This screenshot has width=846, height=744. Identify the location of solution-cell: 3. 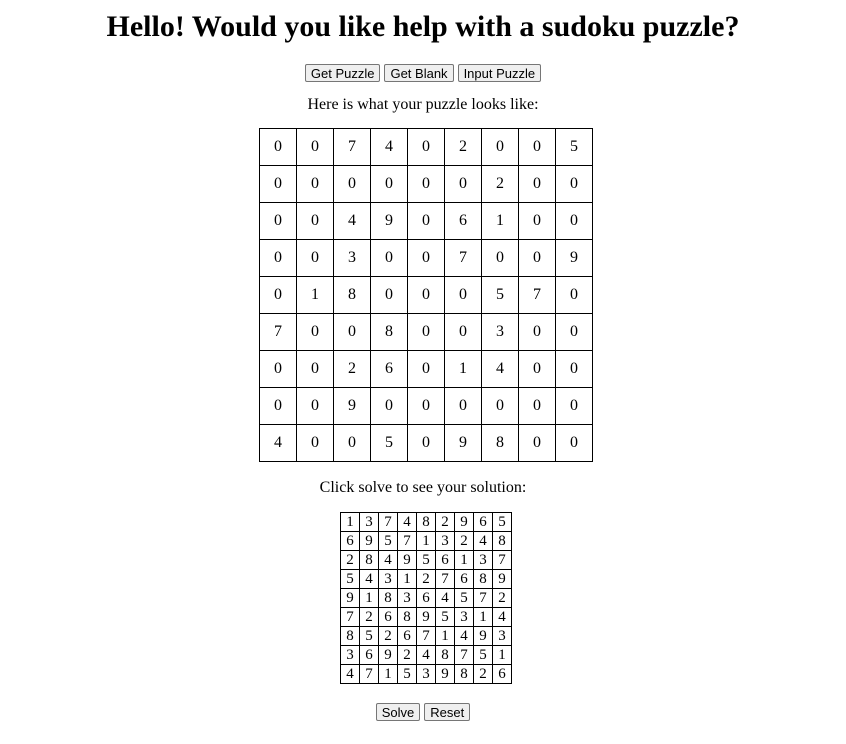
(464, 617).